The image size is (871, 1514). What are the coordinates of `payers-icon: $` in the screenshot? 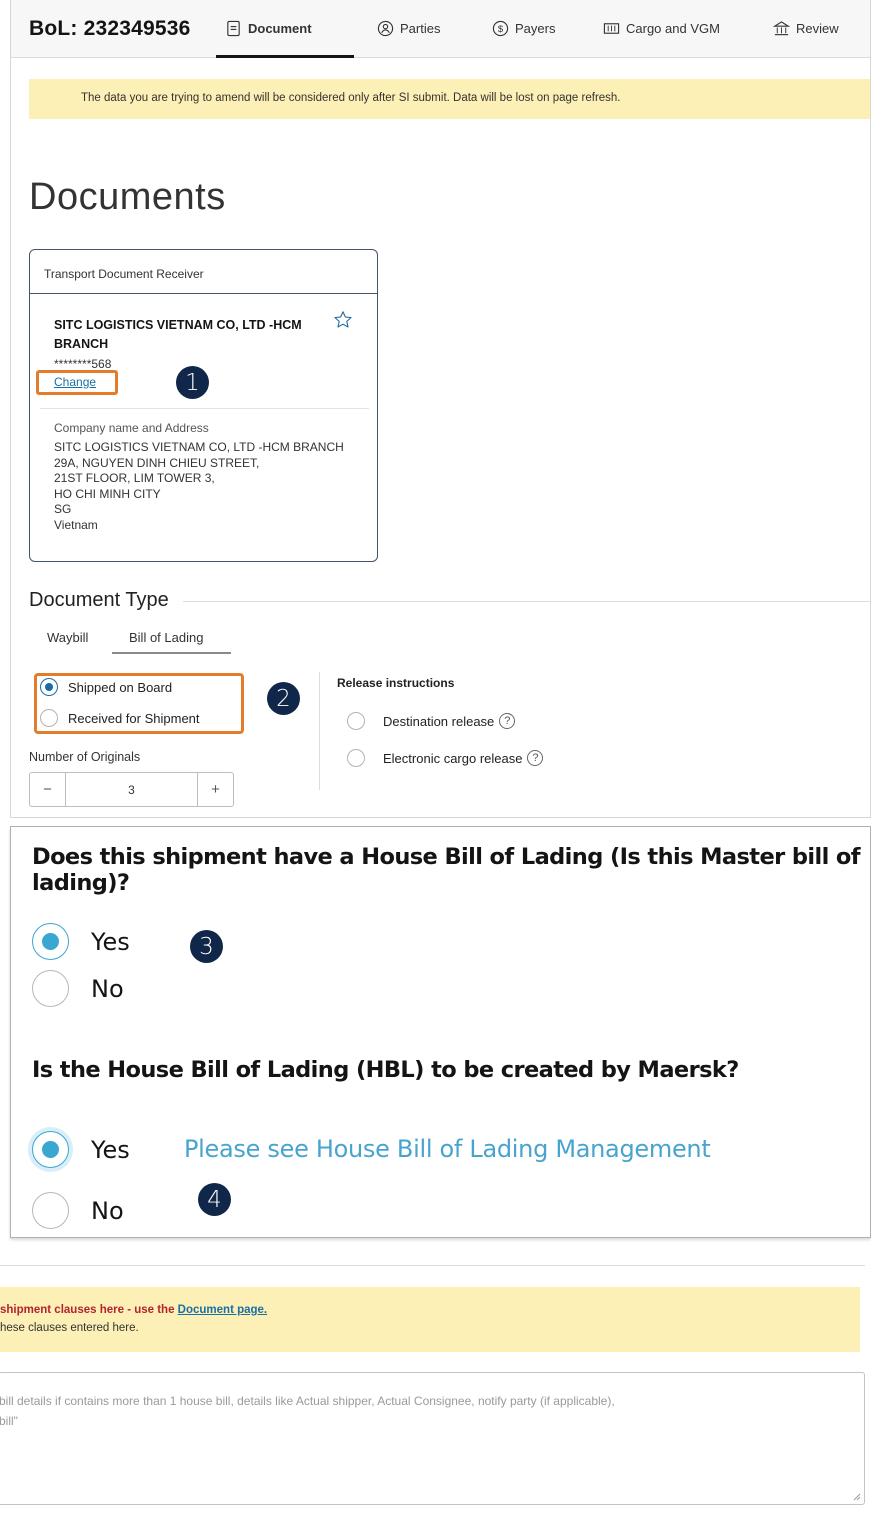 It's located at (500, 28).